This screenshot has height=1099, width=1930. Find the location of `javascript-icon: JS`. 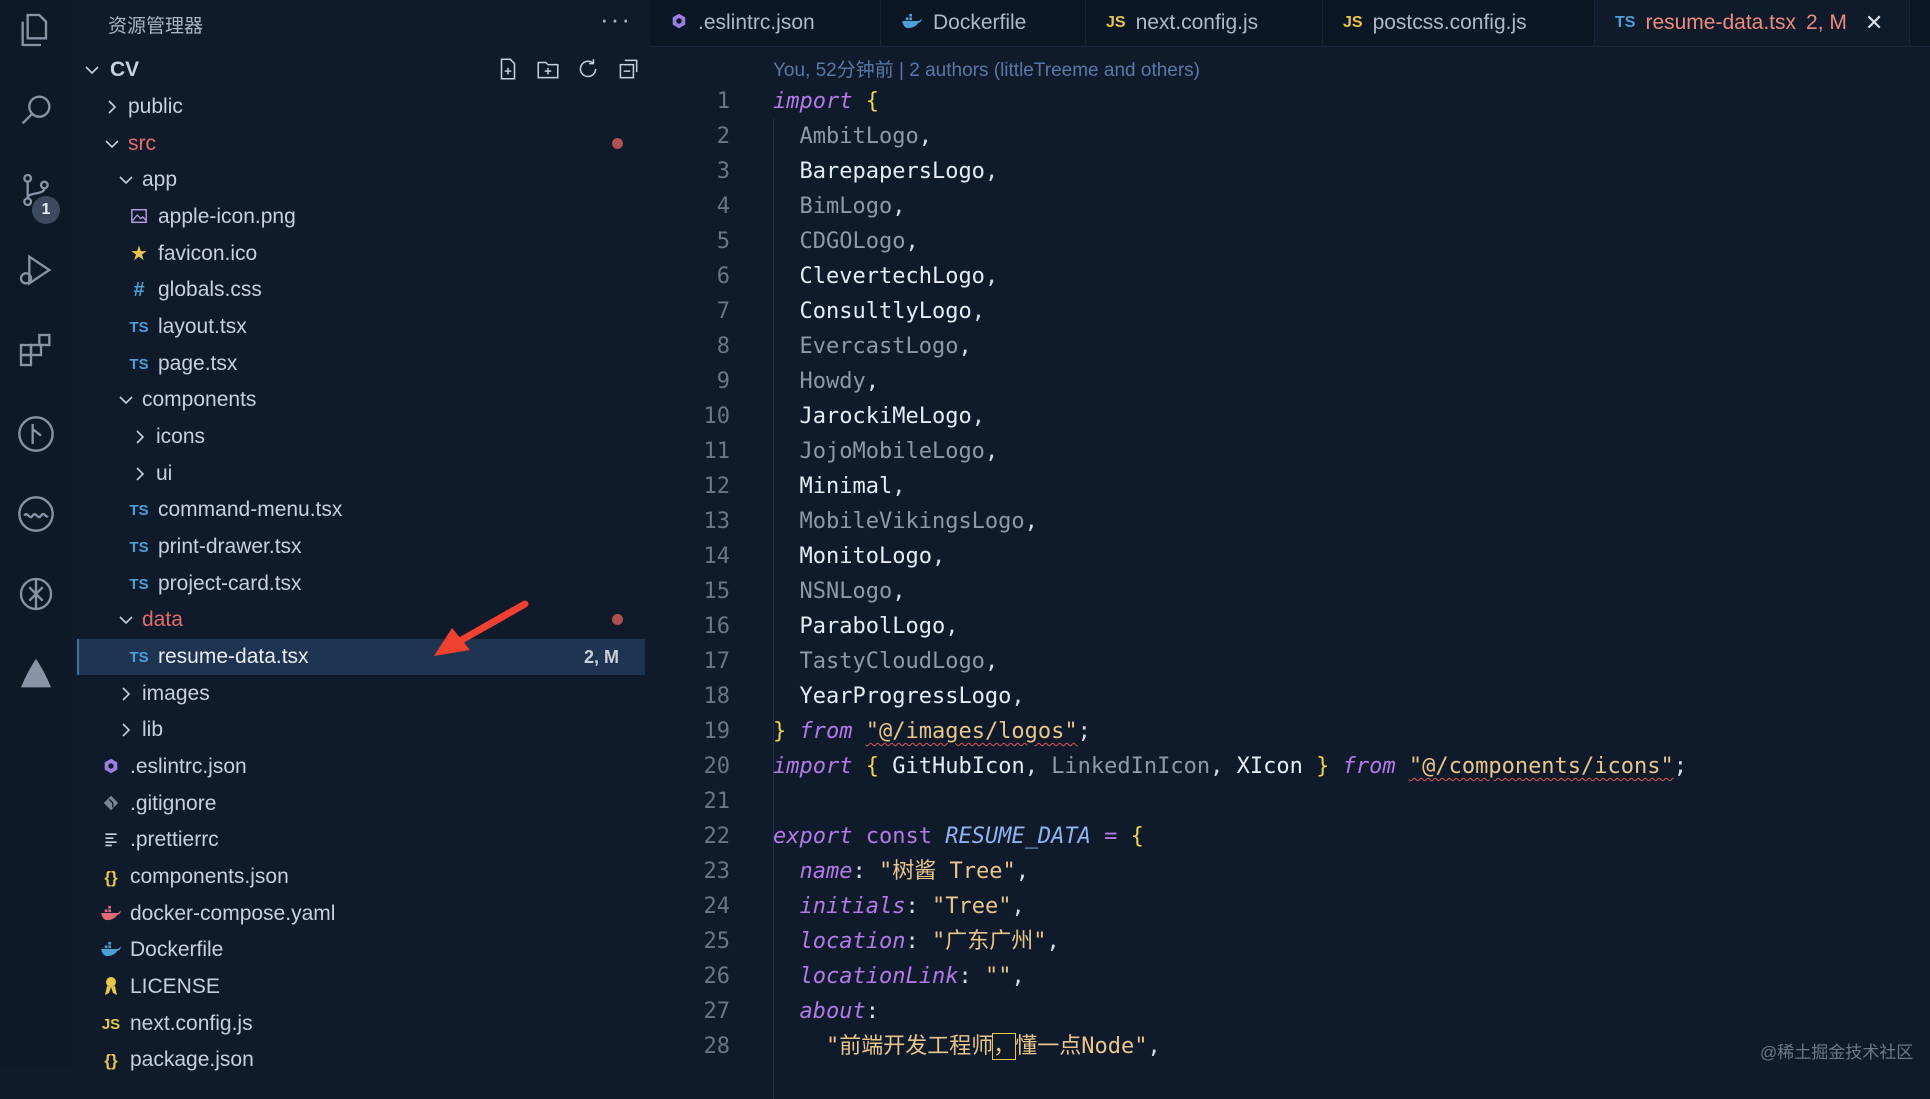

javascript-icon: JS is located at coordinates (1353, 22).